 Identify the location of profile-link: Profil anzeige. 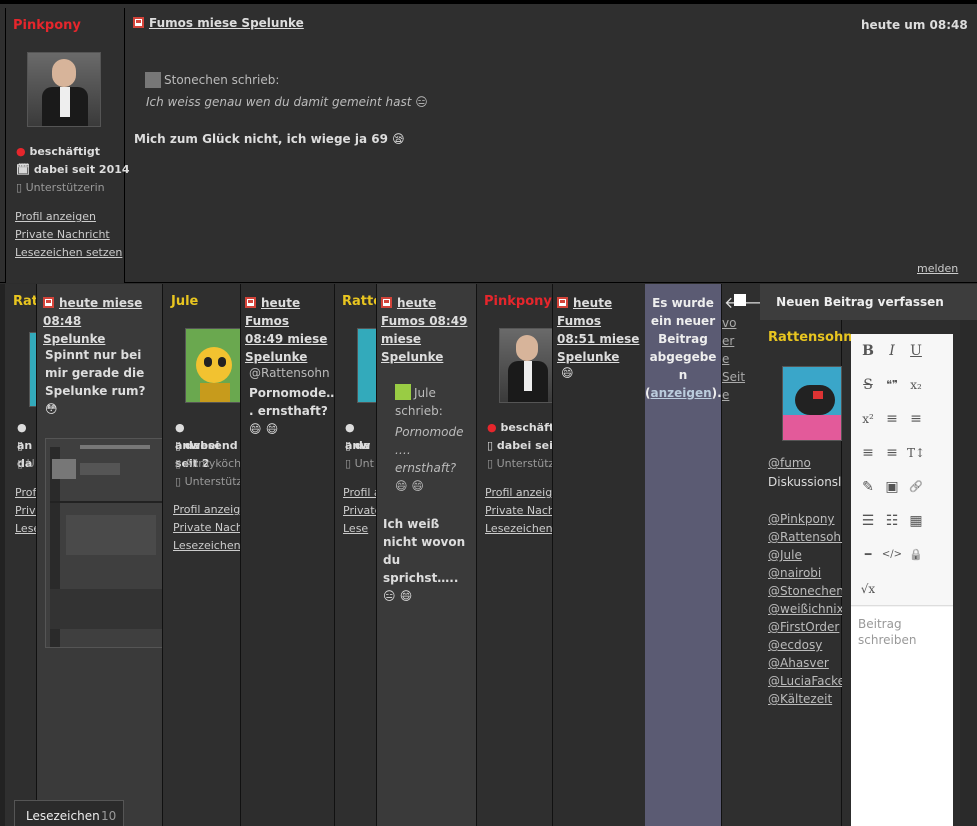
(519, 493).